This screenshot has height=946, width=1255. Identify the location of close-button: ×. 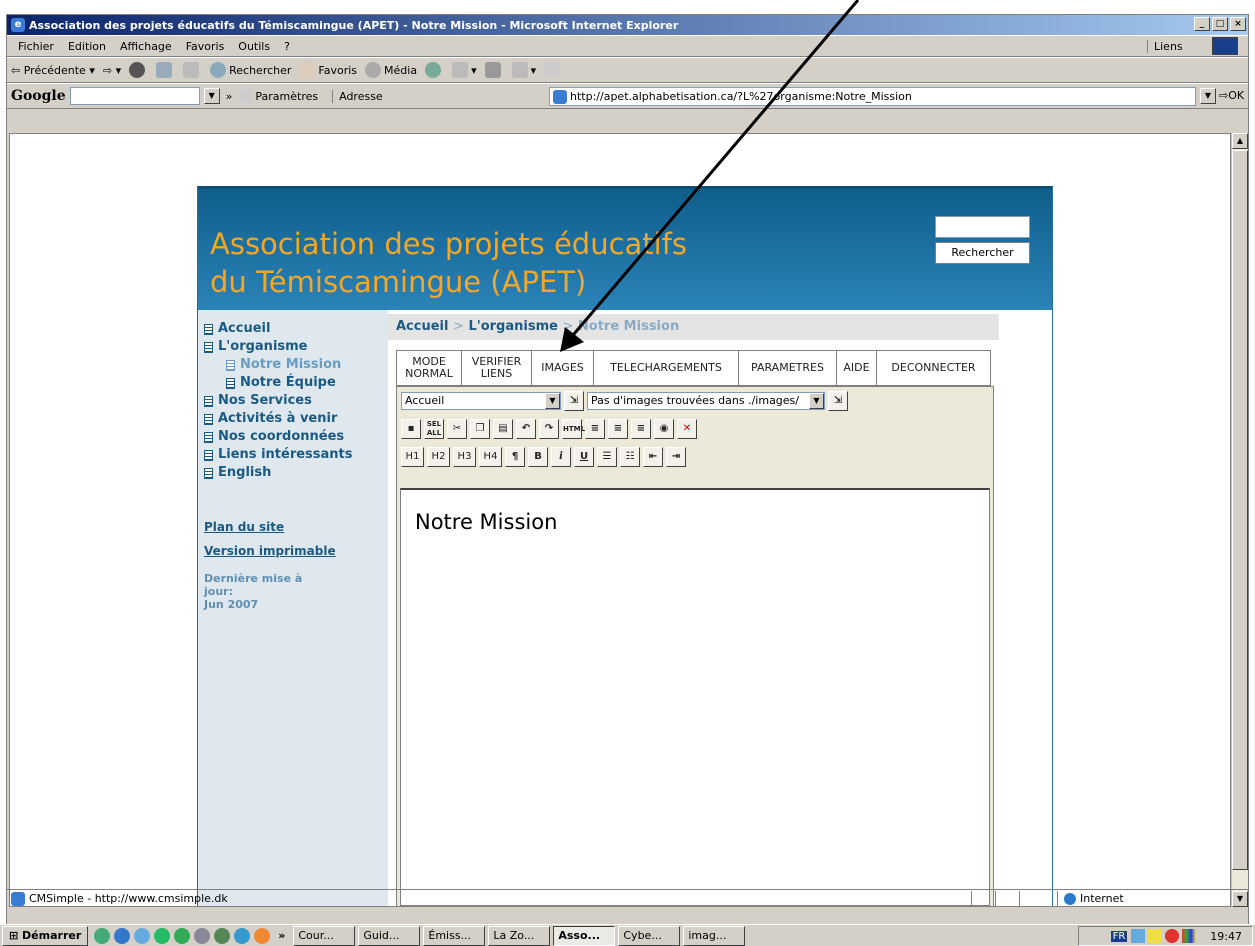
(1238, 24).